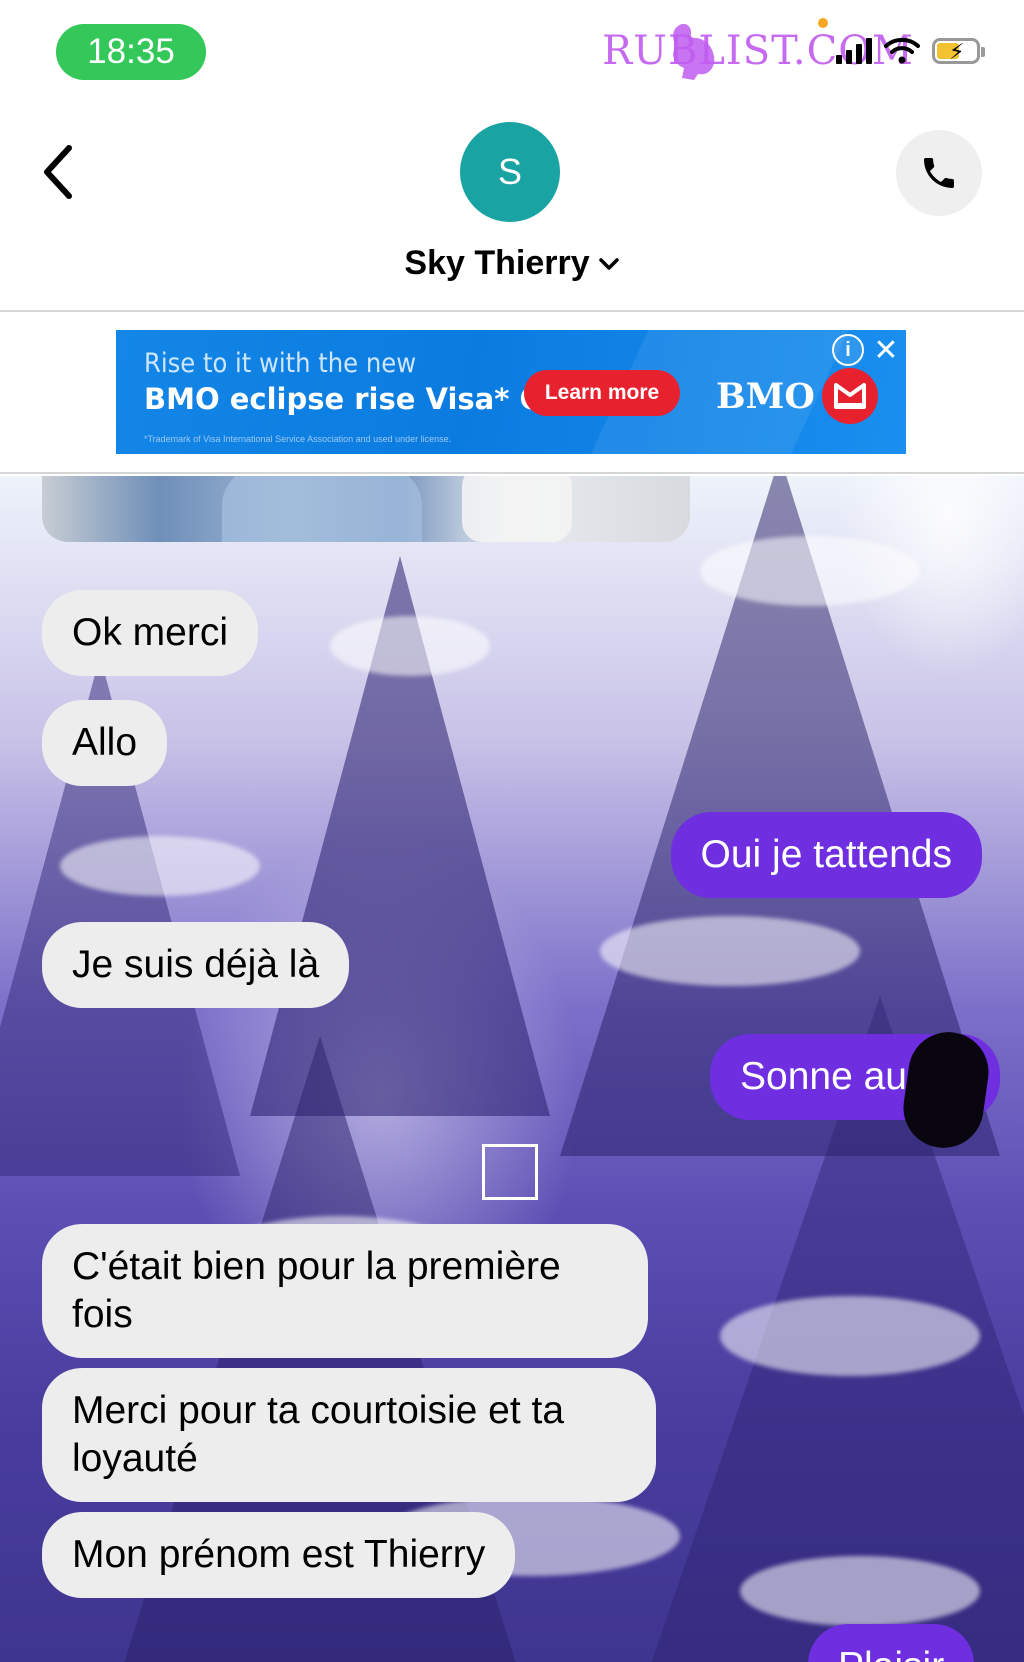 The height and width of the screenshot is (1662, 1024). I want to click on status-time: 18:35, so click(131, 52).